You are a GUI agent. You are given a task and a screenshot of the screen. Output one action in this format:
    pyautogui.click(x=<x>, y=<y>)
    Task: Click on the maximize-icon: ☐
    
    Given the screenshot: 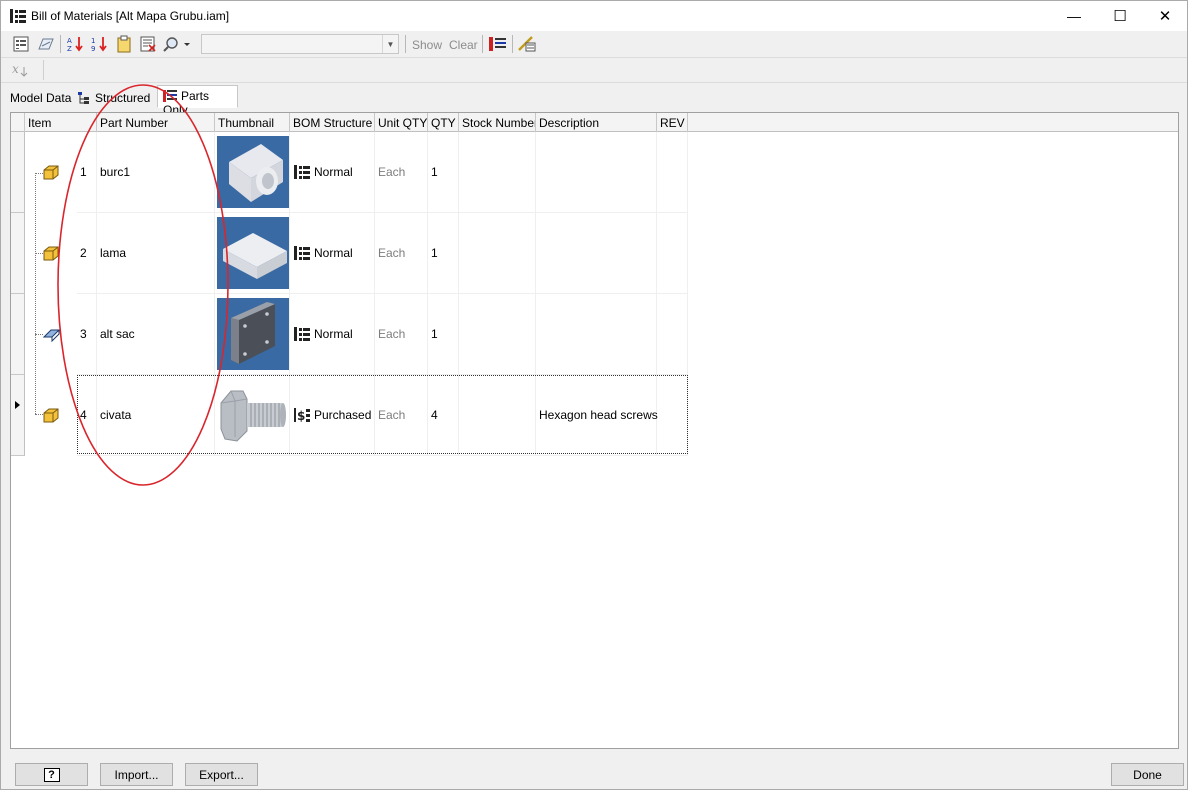 What is the action you would take?
    pyautogui.click(x=1120, y=16)
    